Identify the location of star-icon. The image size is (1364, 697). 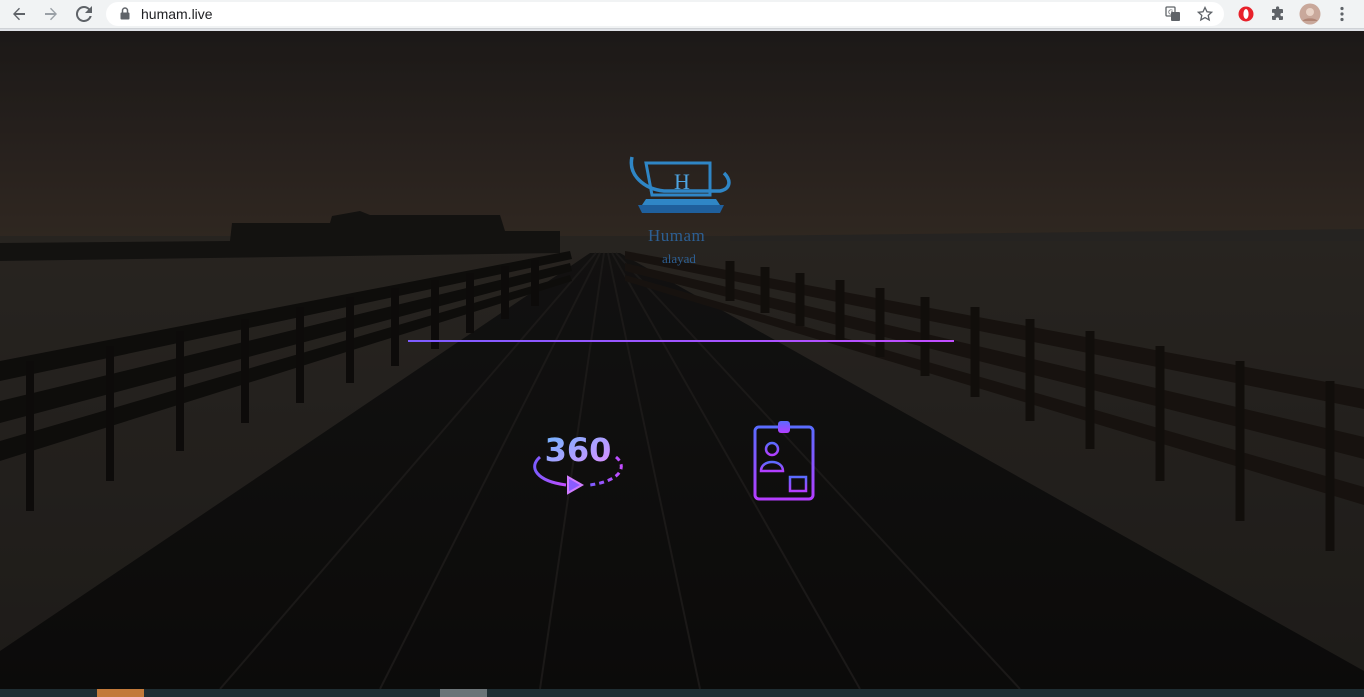
(1205, 14).